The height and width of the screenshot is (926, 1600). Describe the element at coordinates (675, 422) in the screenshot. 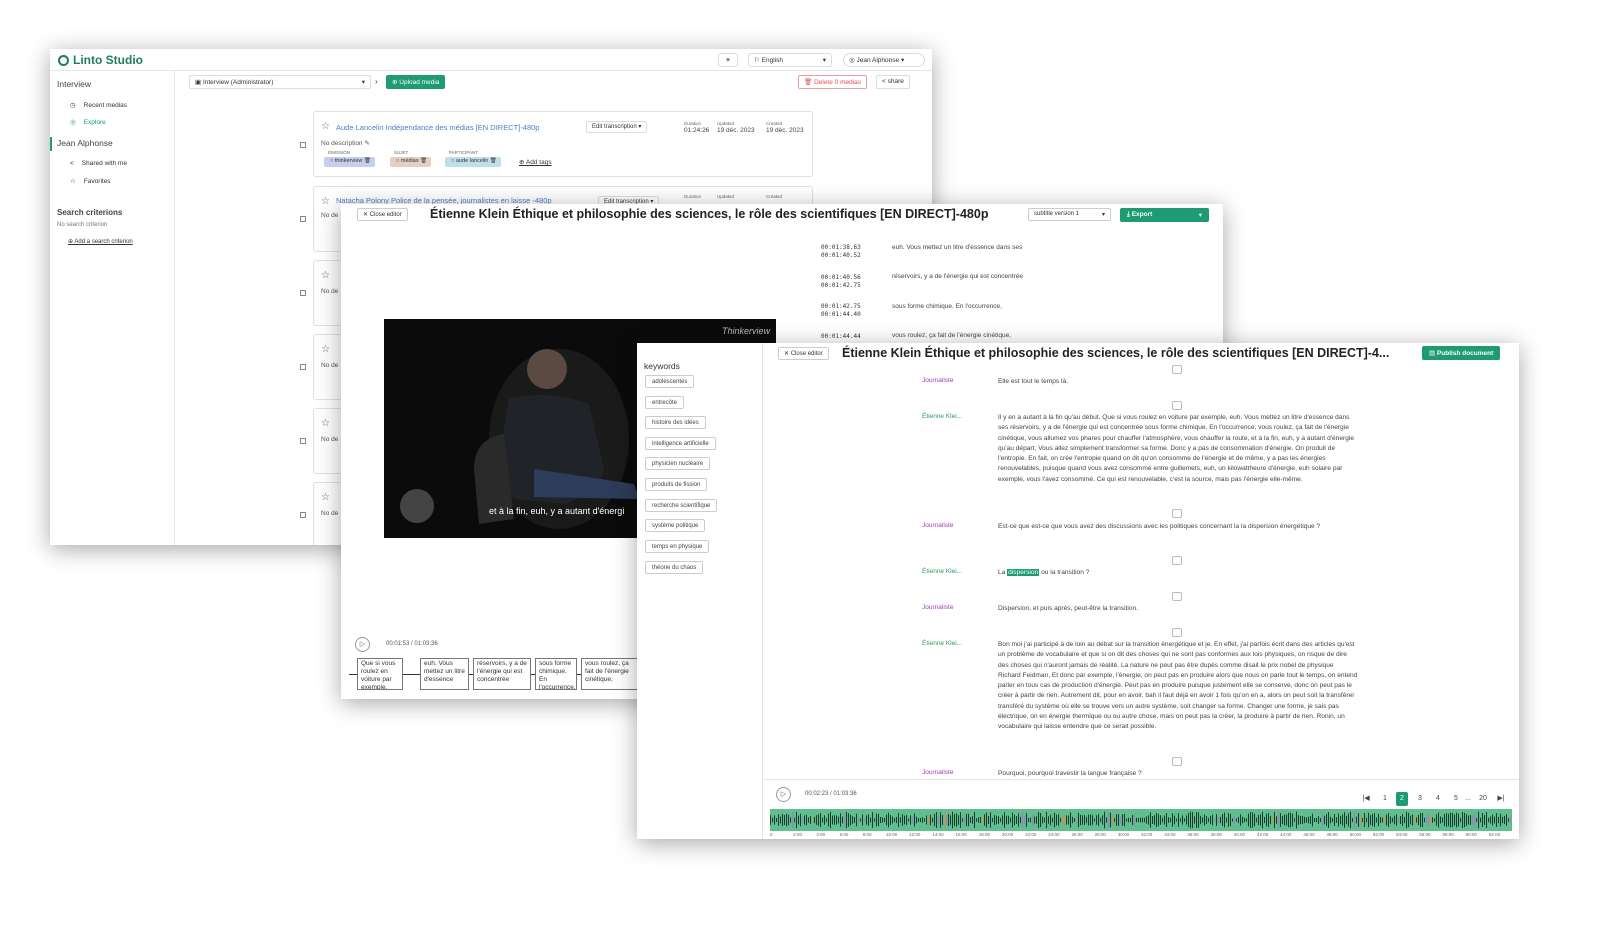

I see `keyword-chip: histoire des idées` at that location.